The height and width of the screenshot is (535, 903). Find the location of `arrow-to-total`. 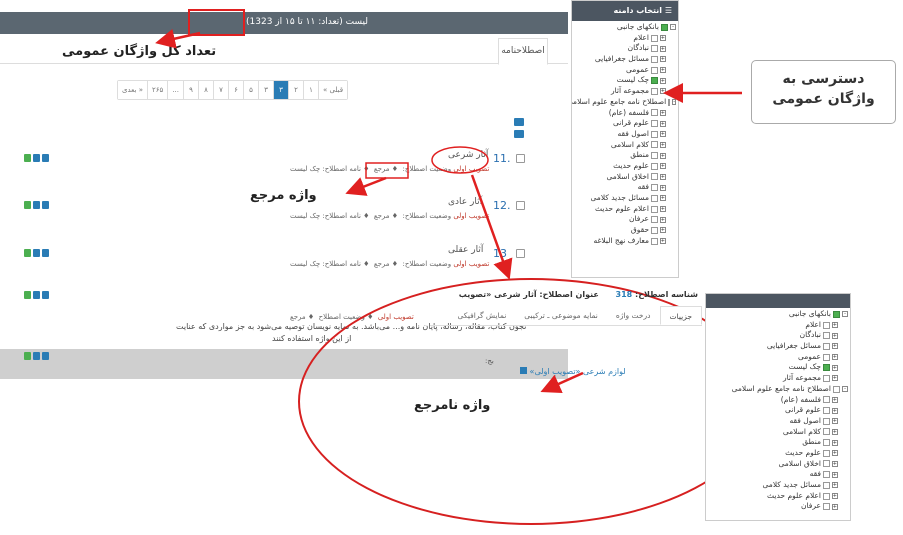

arrow-to-total is located at coordinates (178, 38).